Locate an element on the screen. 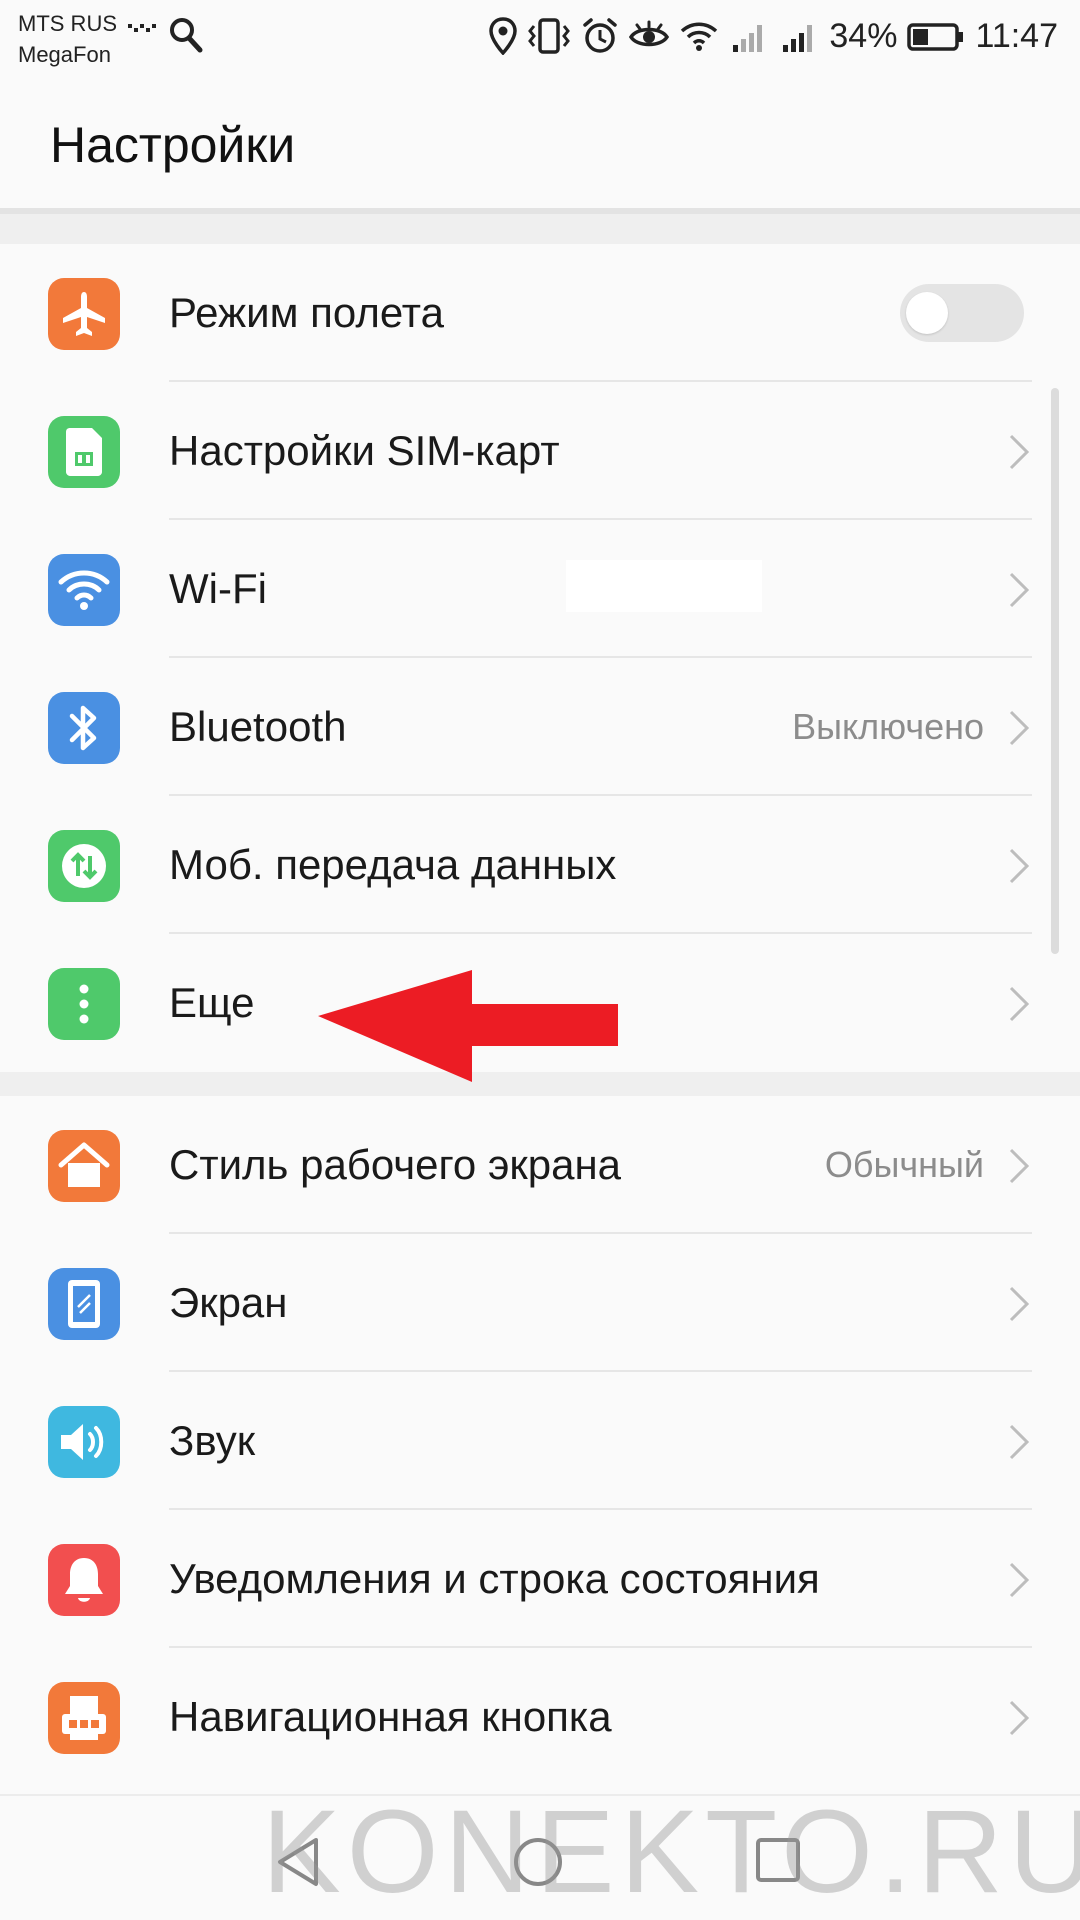  bell-icon is located at coordinates (84, 1580).